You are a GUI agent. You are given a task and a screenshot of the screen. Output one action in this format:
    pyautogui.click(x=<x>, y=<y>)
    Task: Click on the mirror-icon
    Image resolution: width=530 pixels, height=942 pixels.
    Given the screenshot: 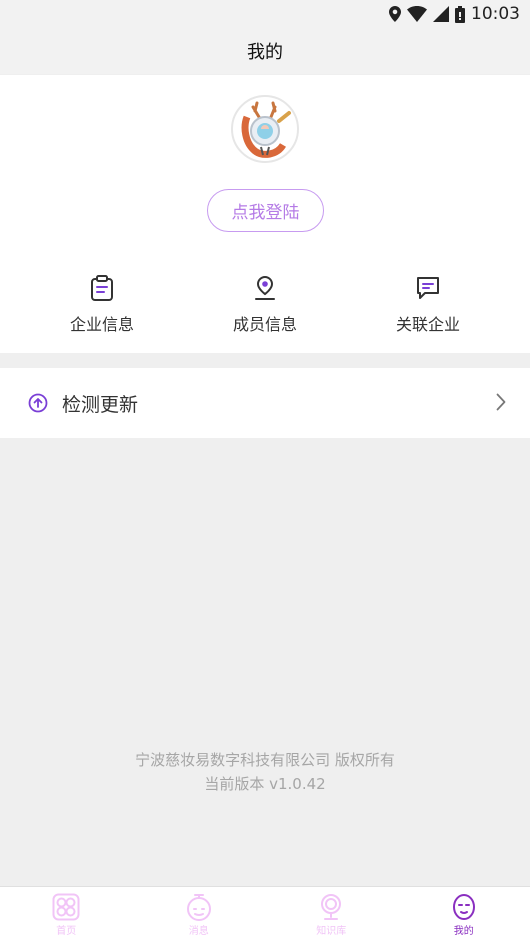 What is the action you would take?
    pyautogui.click(x=331, y=907)
    